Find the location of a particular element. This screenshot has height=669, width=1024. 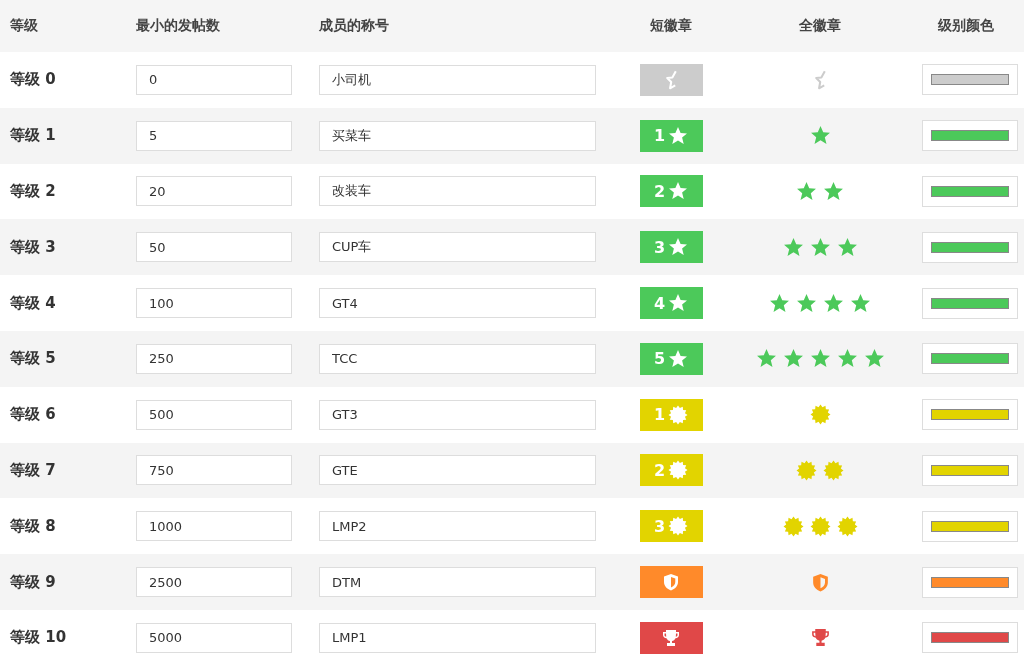

title-field: GT4 is located at coordinates (457, 303).